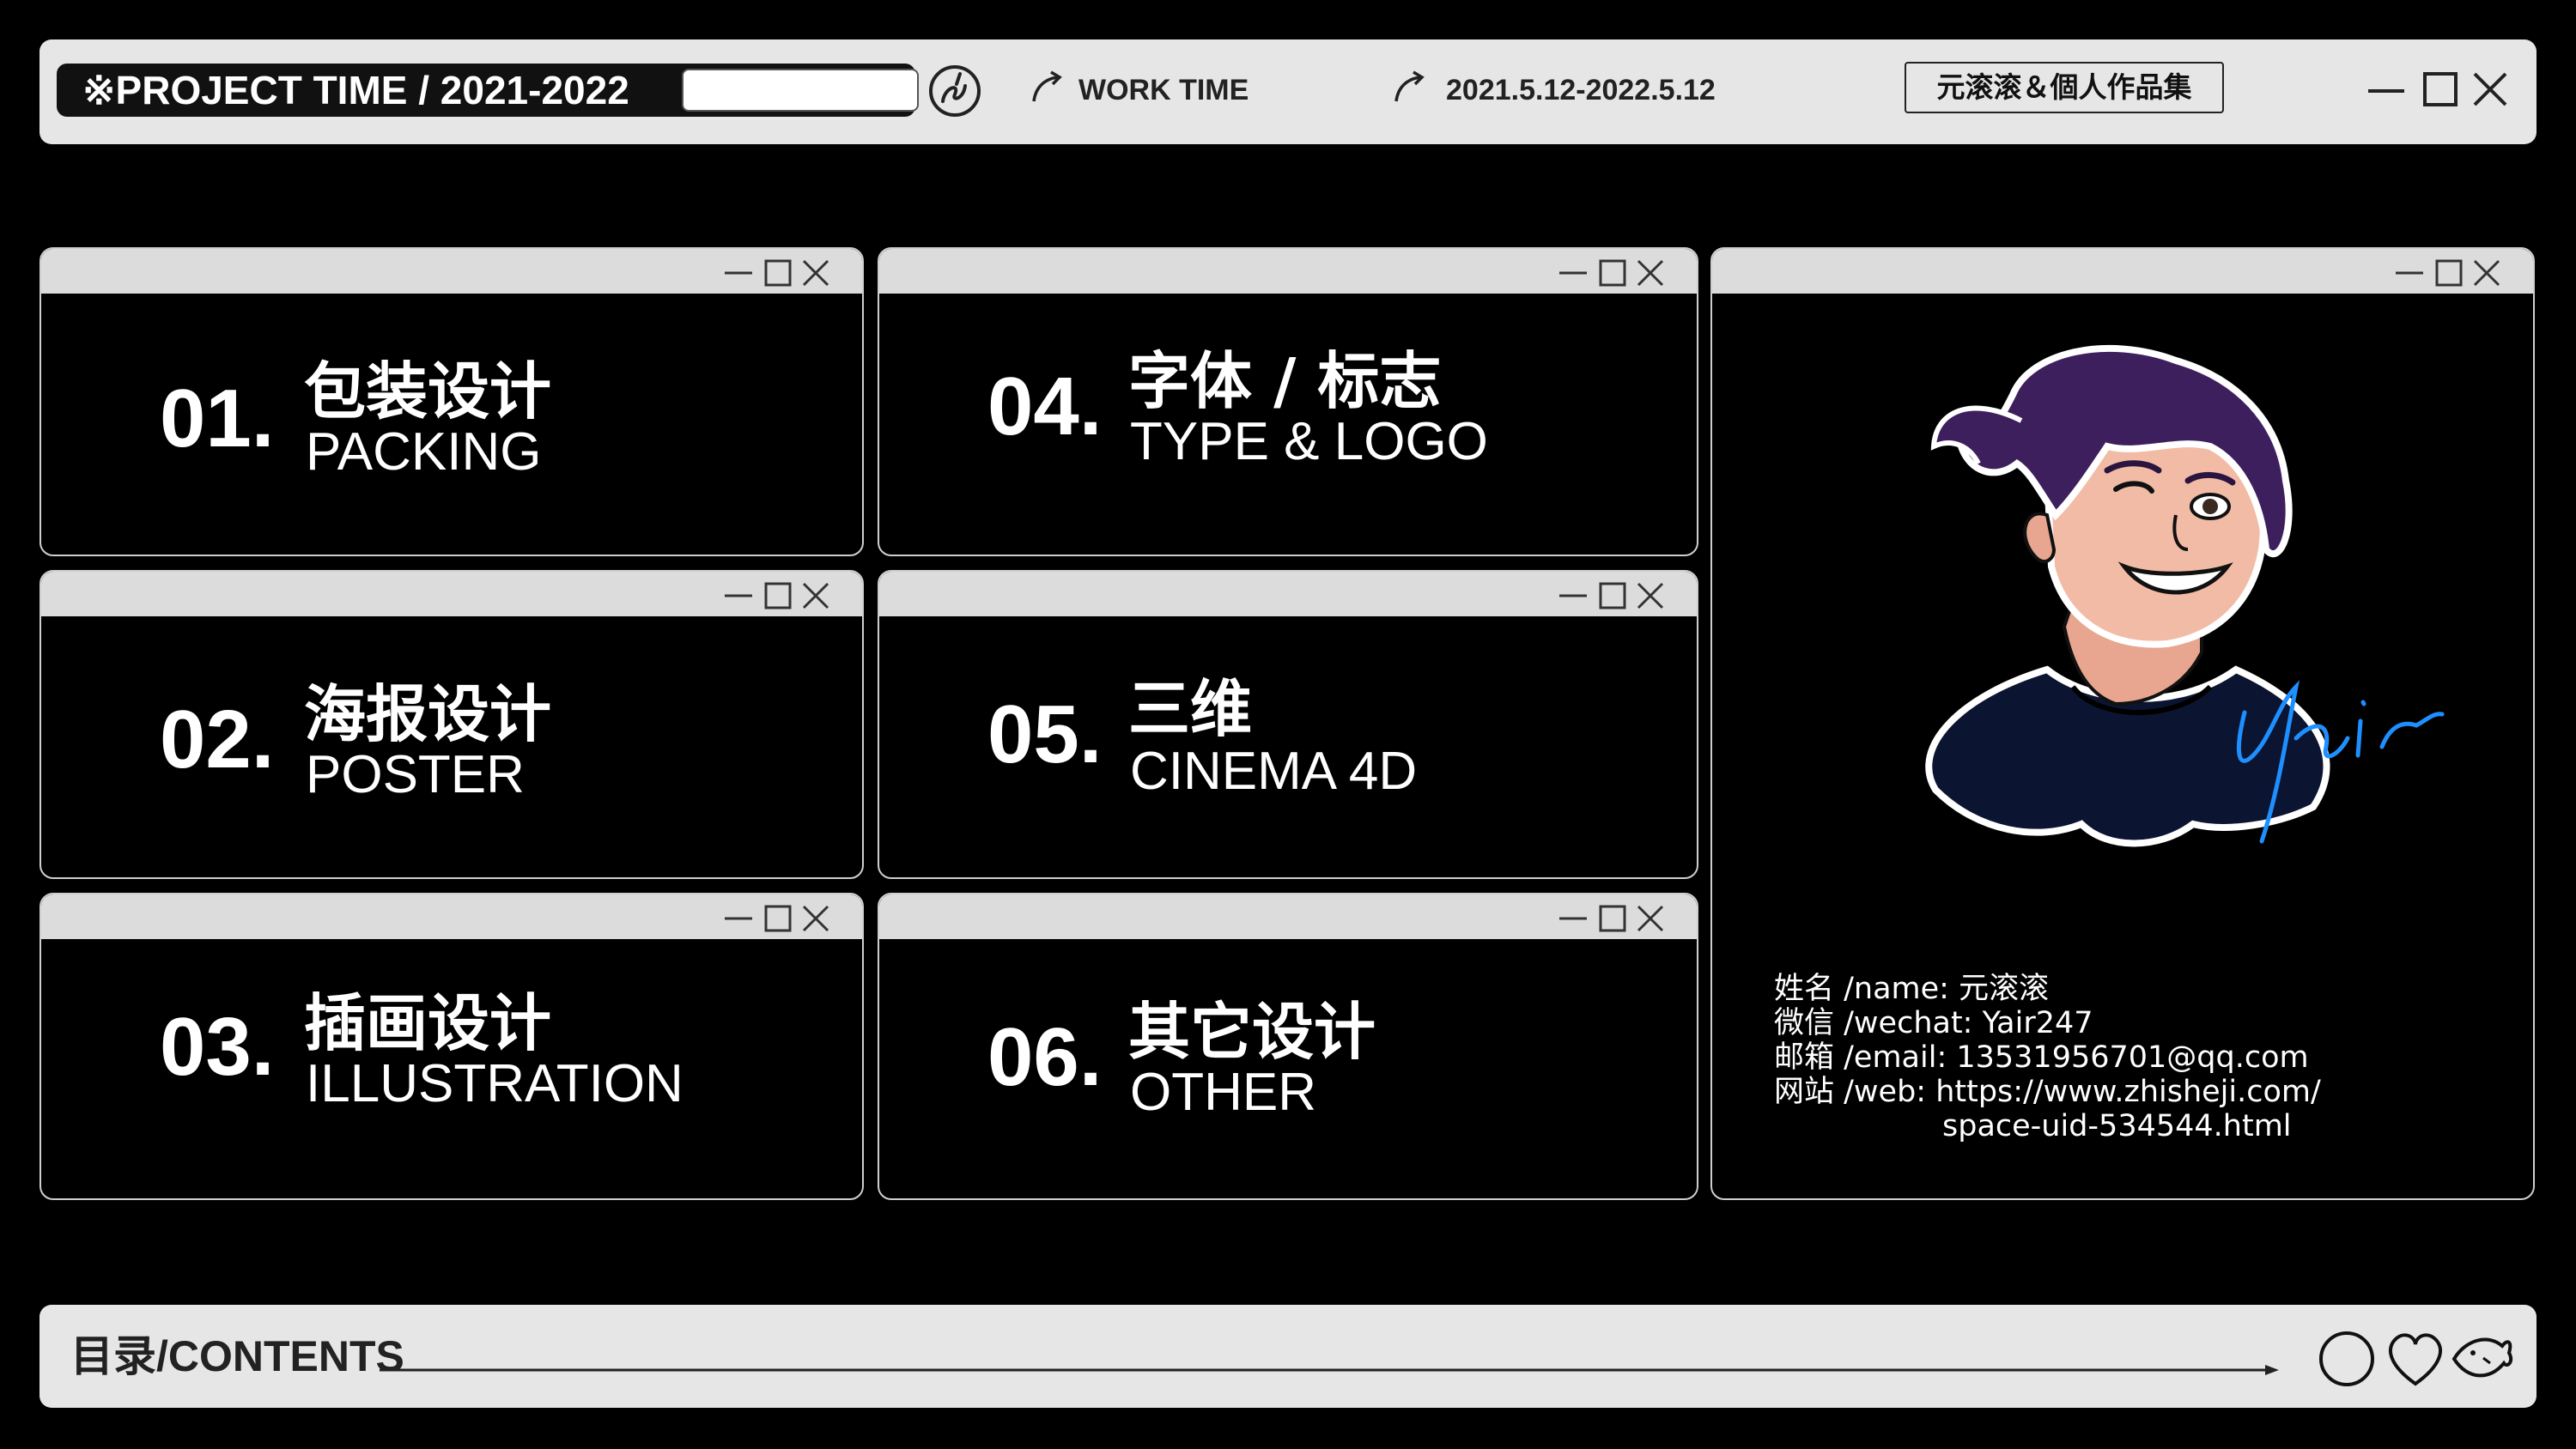  What do you see at coordinates (2117, 1126) in the screenshot?
I see `profile-web-cont: space-uid-534544.html` at bounding box center [2117, 1126].